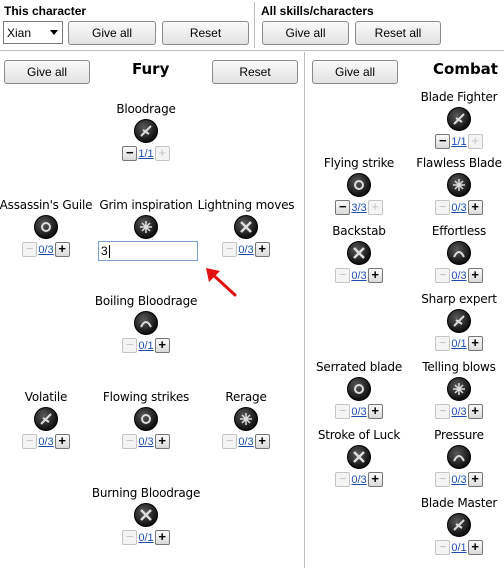 Image resolution: width=504 pixels, height=568 pixels. I want to click on reset-all-button: Reset all, so click(398, 33).